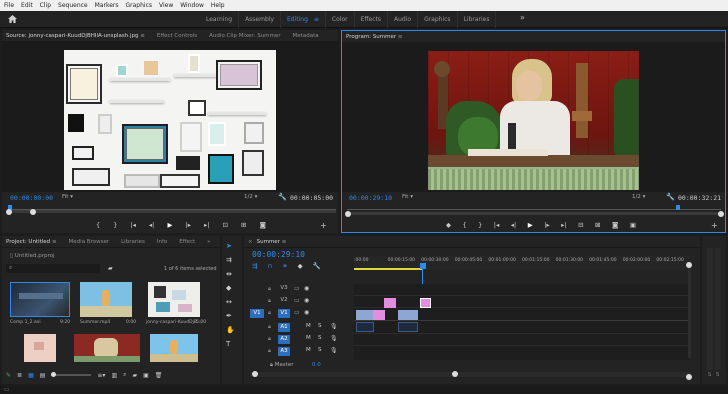  Describe the element at coordinates (284, 242) in the screenshot. I see `tab-sequence-menu-icon: ≡` at that location.